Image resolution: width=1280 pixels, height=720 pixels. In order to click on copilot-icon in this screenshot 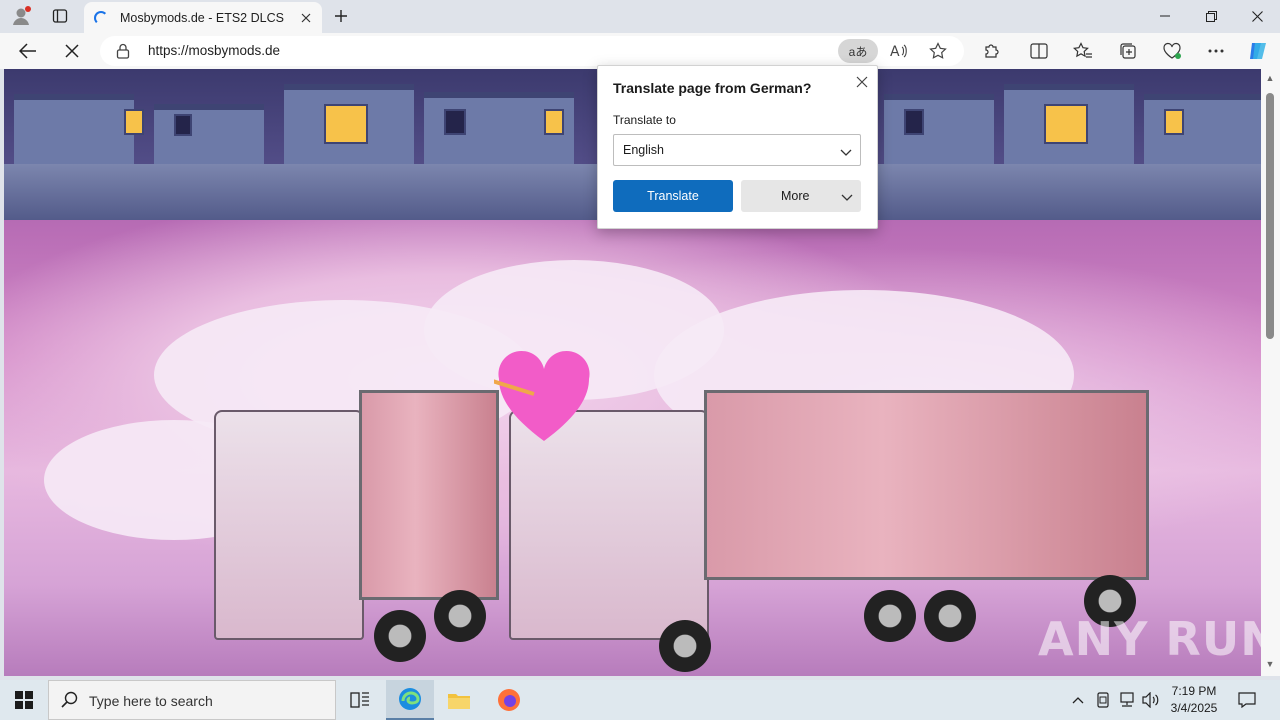, I will do `click(1258, 51)`.